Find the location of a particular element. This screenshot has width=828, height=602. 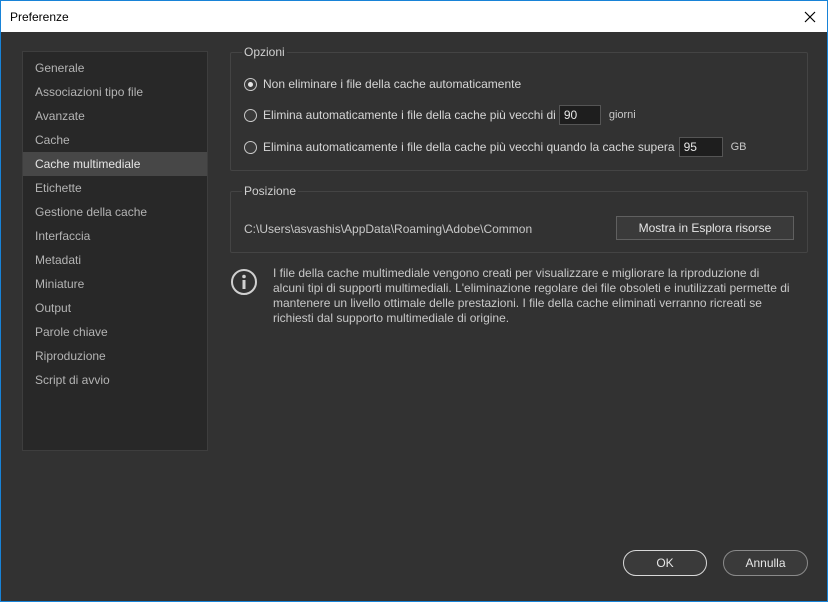

sidebar-item-interfaccia: Interfaccia is located at coordinates (115, 236).